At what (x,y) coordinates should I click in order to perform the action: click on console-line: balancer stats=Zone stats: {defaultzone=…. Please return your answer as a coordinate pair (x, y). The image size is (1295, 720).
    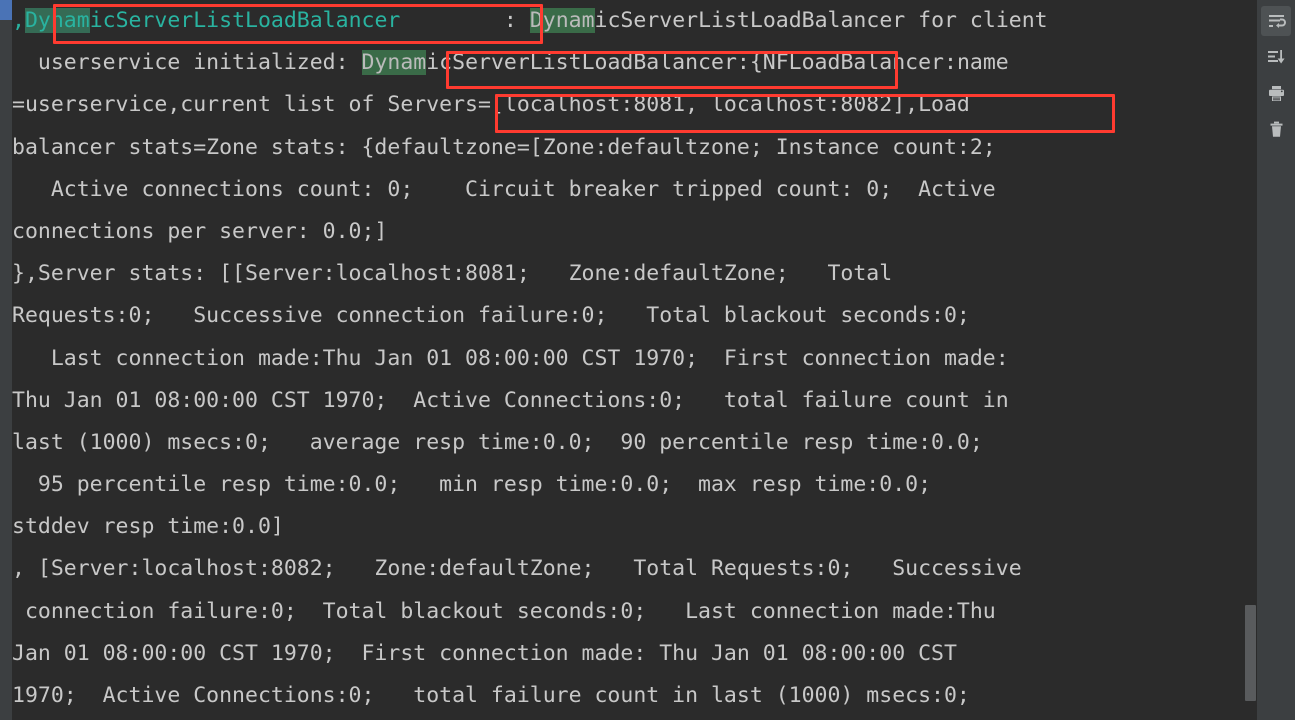
    Looking at the image, I should click on (634, 148).